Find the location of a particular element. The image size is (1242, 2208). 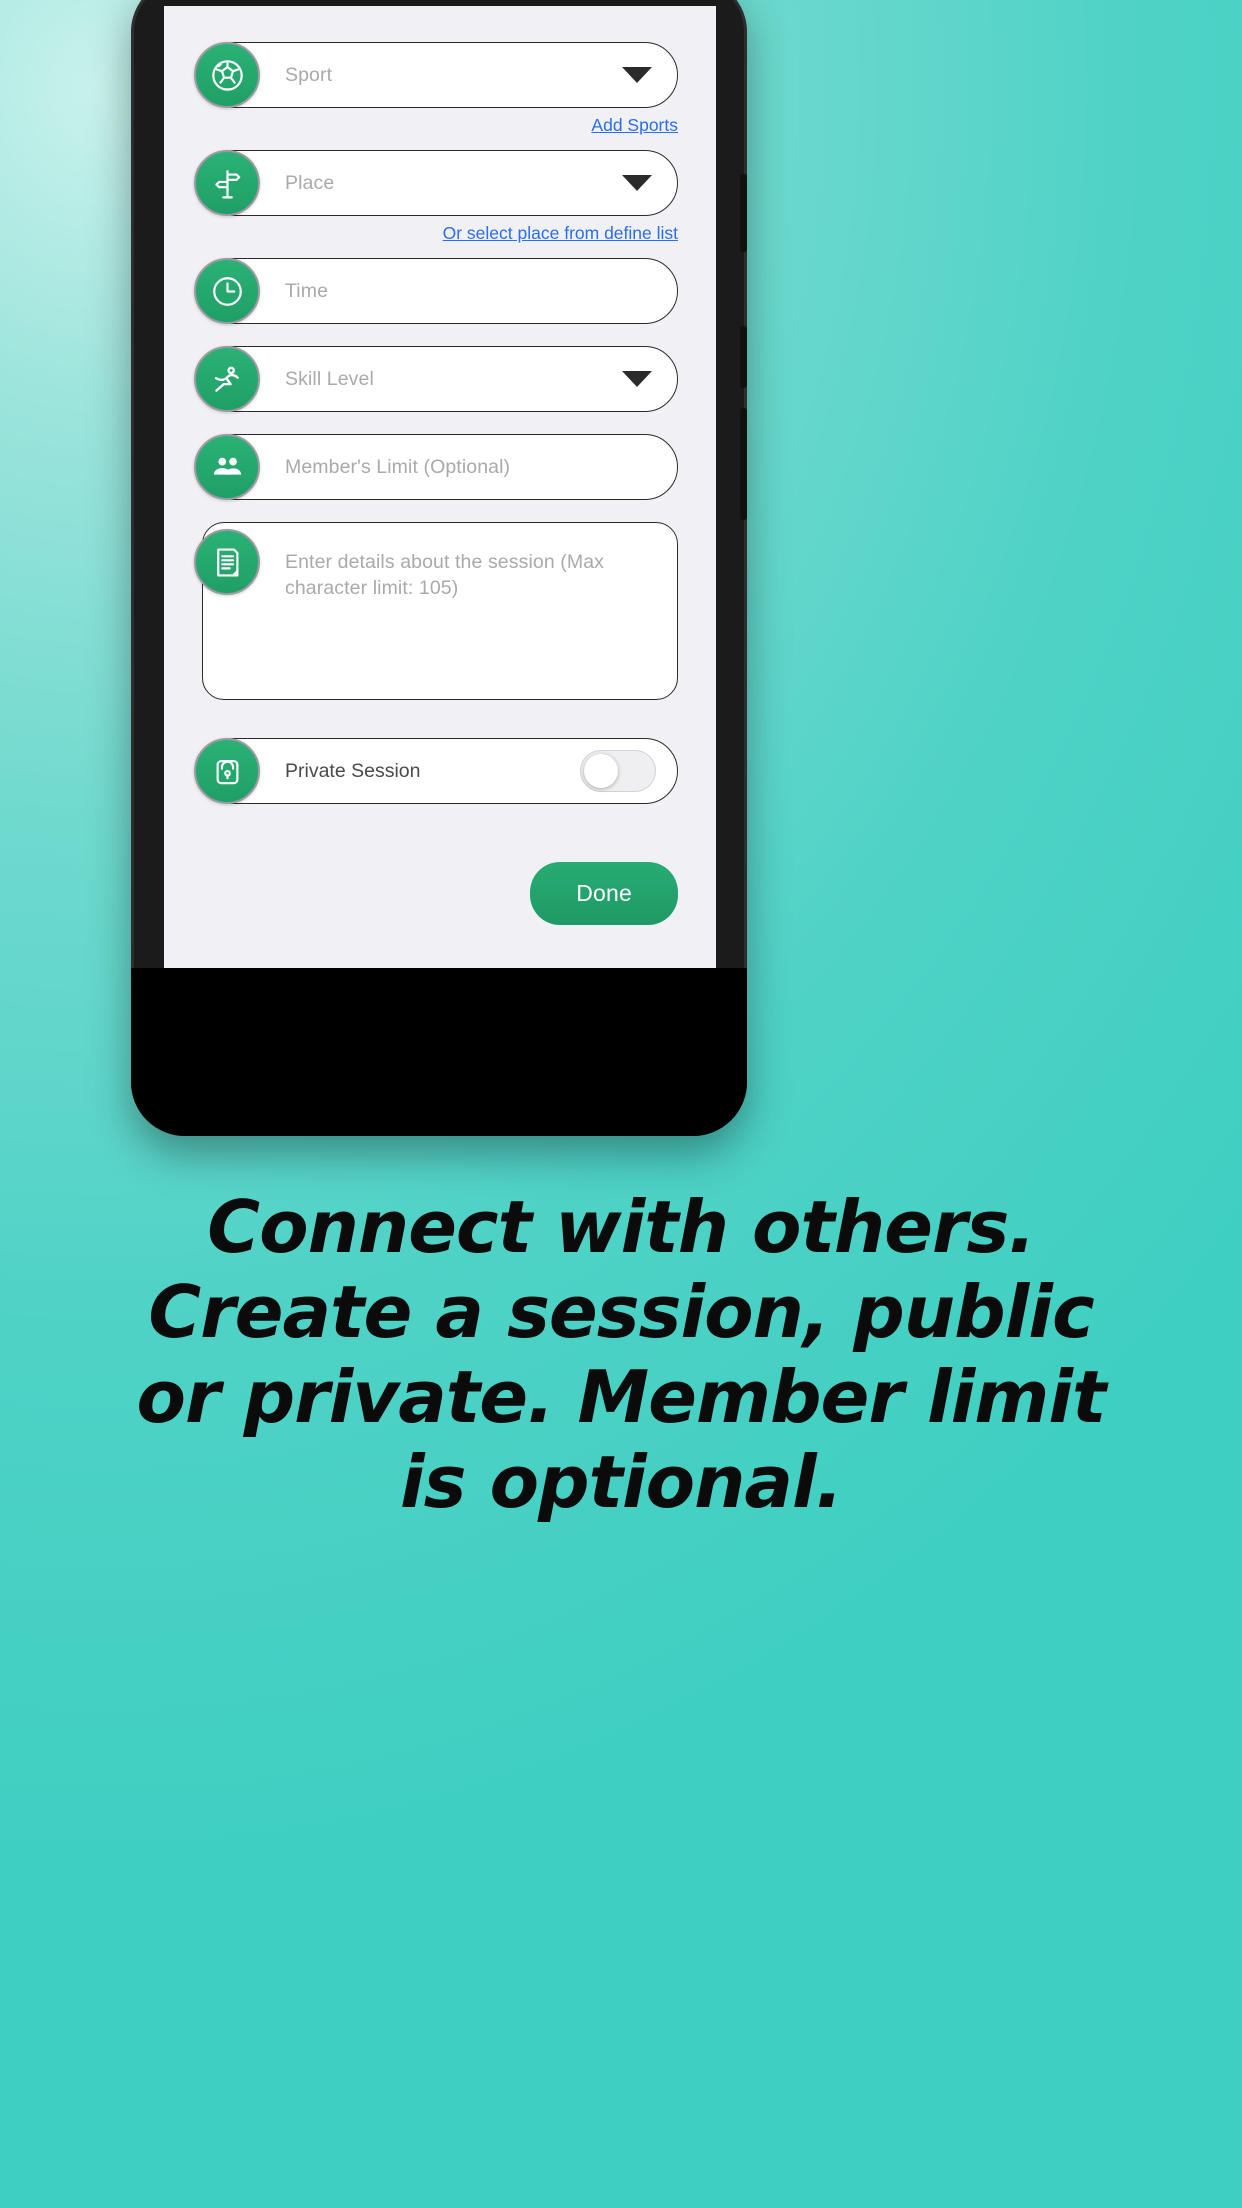

sport-placeholder: Sport is located at coordinates (309, 75).